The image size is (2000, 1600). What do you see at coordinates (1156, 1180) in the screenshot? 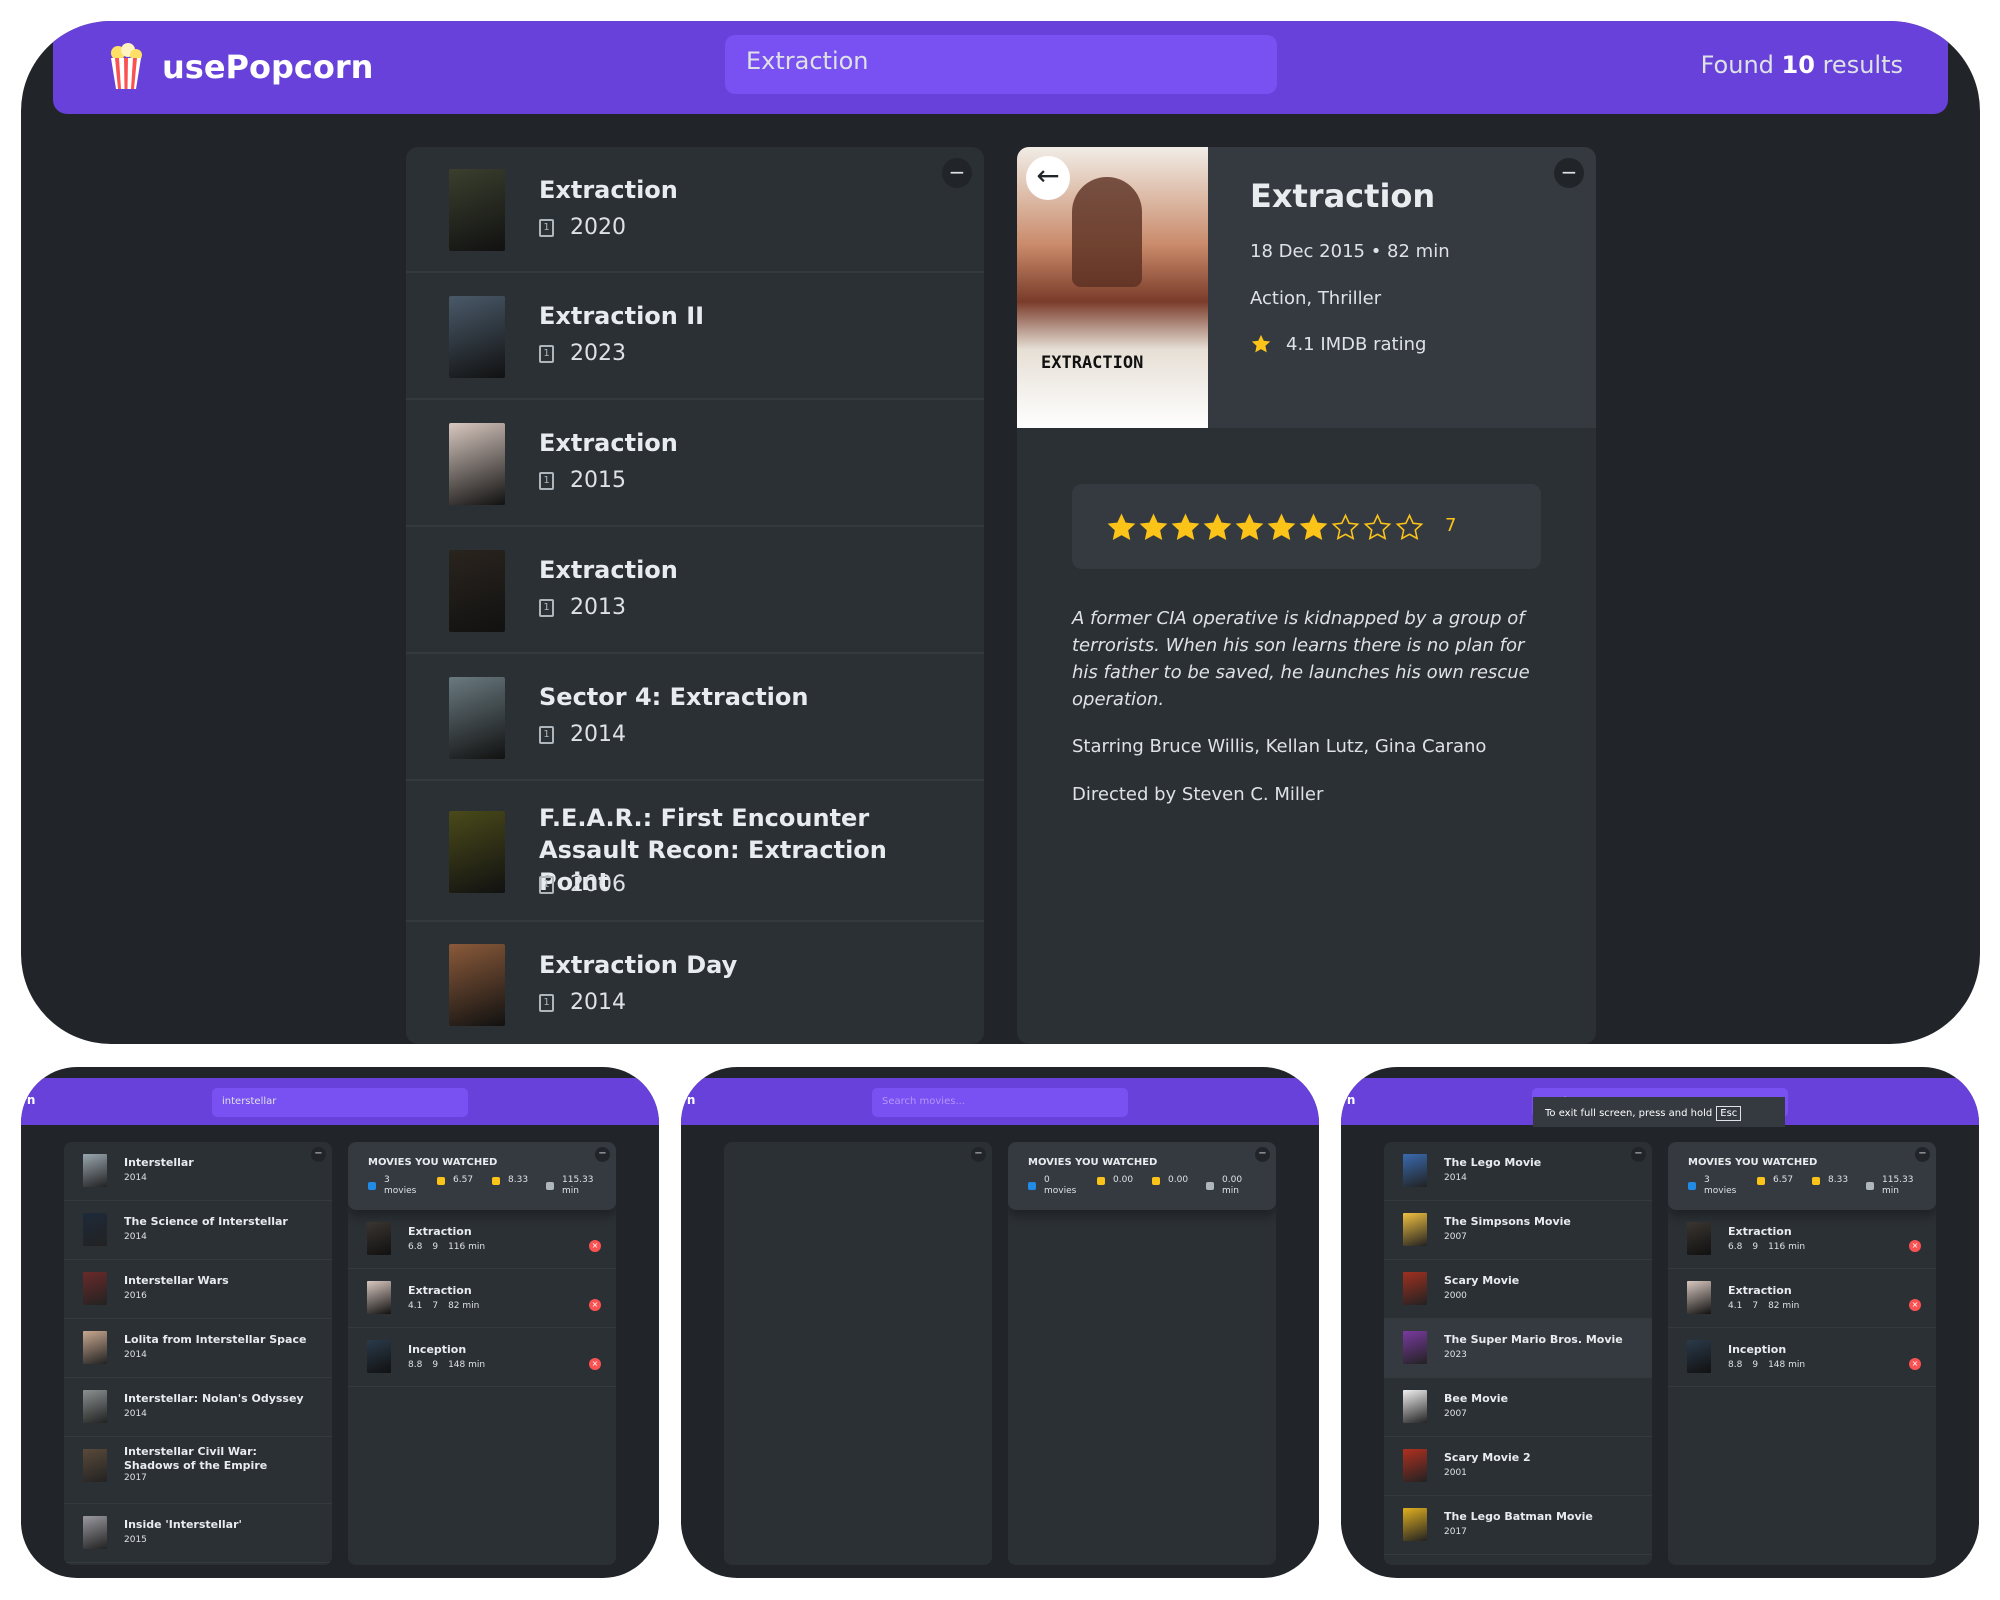
I see `user-star-icon` at bounding box center [1156, 1180].